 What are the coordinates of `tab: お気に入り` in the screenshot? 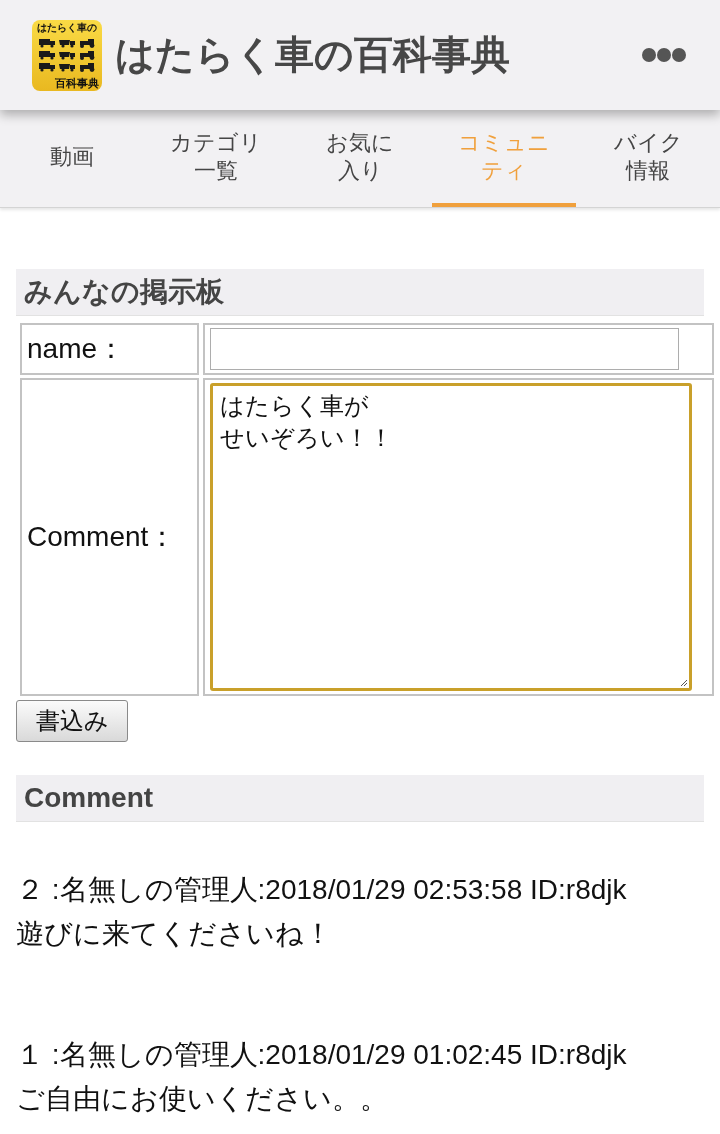 It's located at (360, 158).